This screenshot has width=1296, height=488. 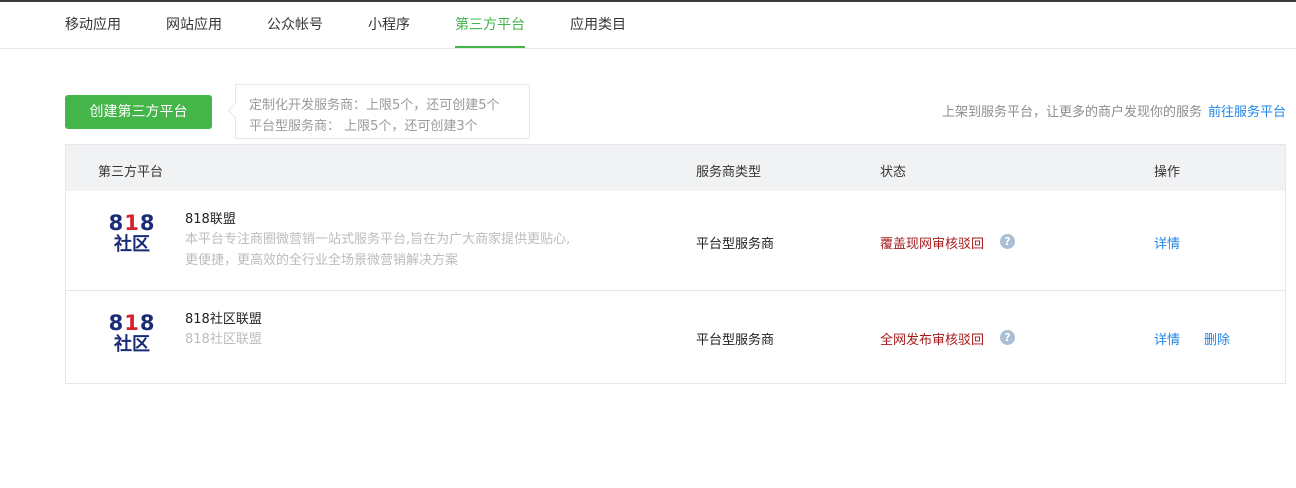 I want to click on platform-description: 818社区联盟, so click(x=405, y=339).